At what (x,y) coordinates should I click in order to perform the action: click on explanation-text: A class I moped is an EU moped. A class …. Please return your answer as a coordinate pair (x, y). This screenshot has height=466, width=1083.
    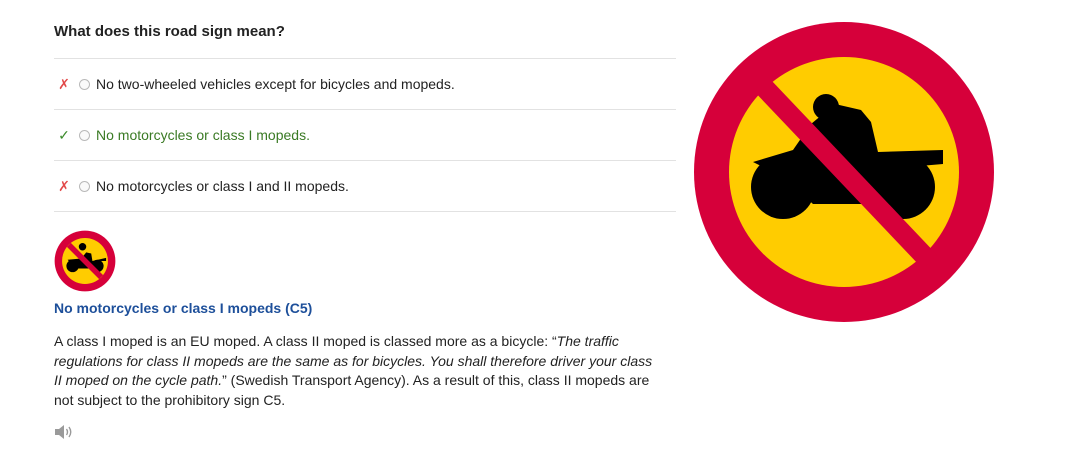
    Looking at the image, I should click on (354, 371).